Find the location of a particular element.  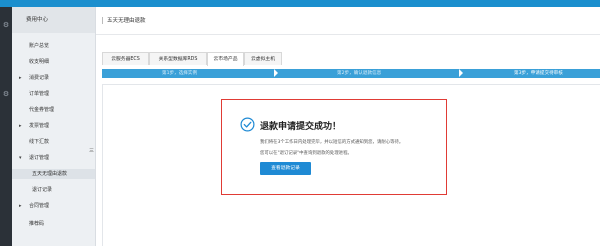

sidebar-item-label: 退订记录 is located at coordinates (42, 190).